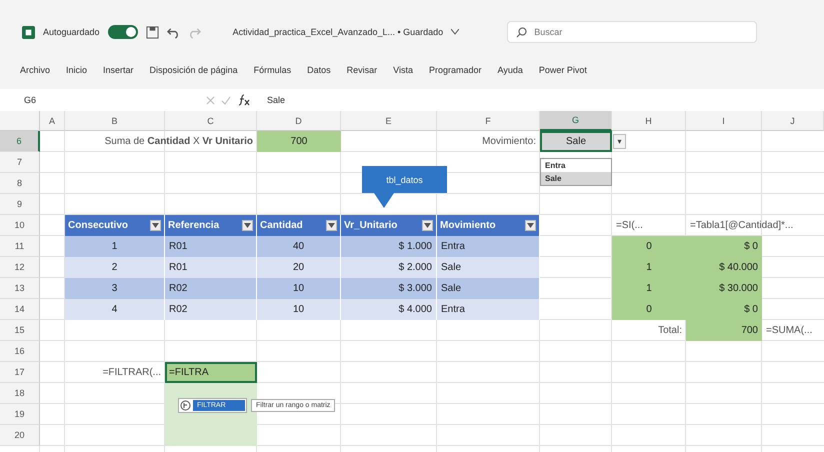 The width and height of the screenshot is (824, 452). Describe the element at coordinates (152, 32) in the screenshot. I see `save-icon` at that location.